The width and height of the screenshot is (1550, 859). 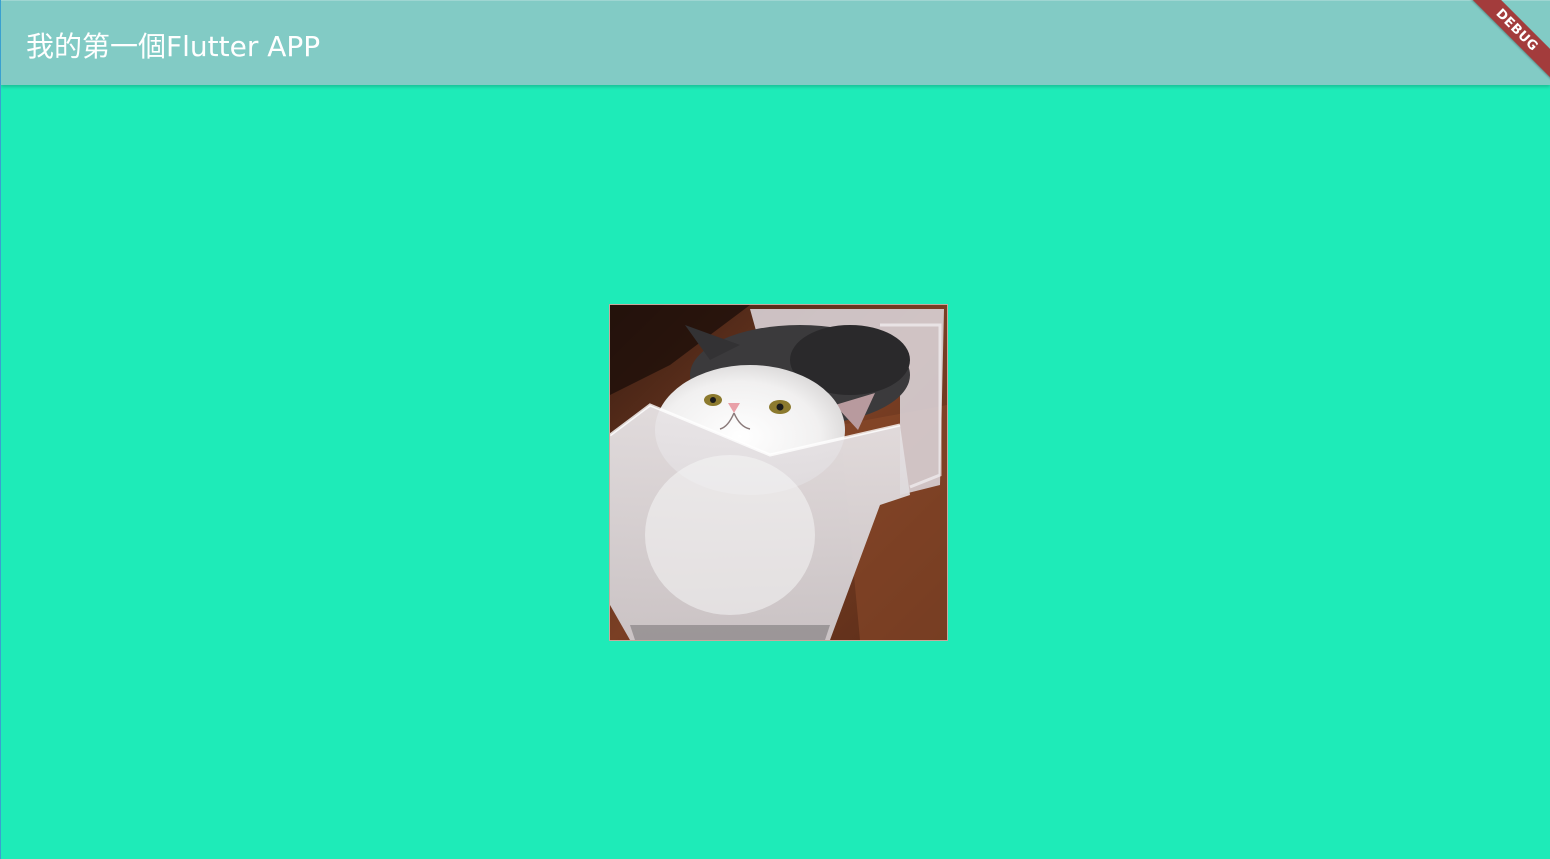 What do you see at coordinates (173, 46) in the screenshot?
I see `app-bar-title: 我的第一個Flutter APP` at bounding box center [173, 46].